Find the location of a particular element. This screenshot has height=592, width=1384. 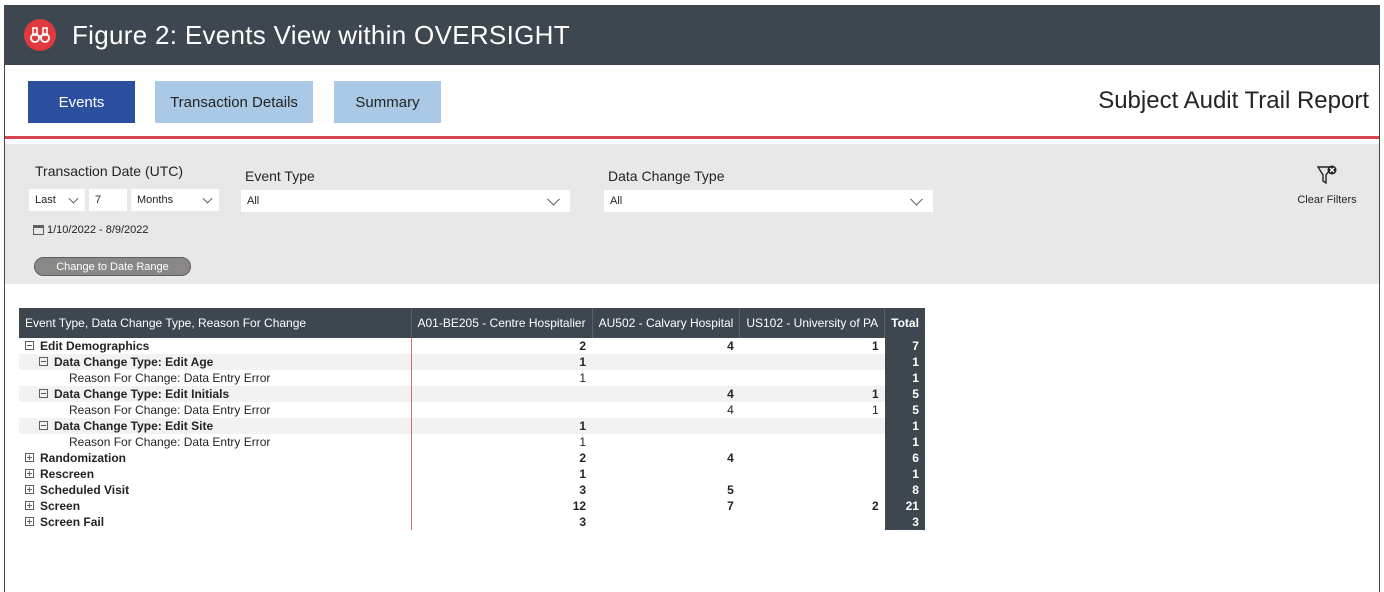

row-label-cell: Scheduled Visit is located at coordinates (215, 490).